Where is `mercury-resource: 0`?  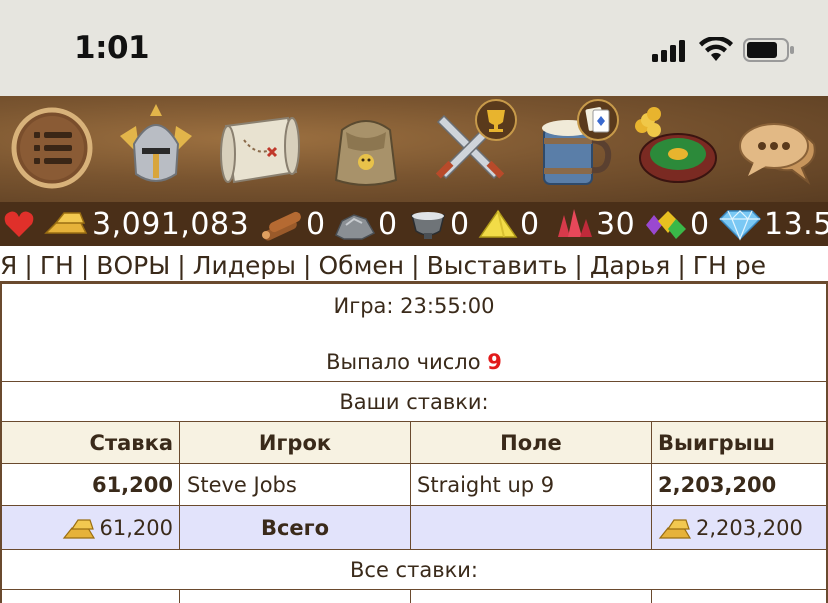 mercury-resource: 0 is located at coordinates (438, 224).